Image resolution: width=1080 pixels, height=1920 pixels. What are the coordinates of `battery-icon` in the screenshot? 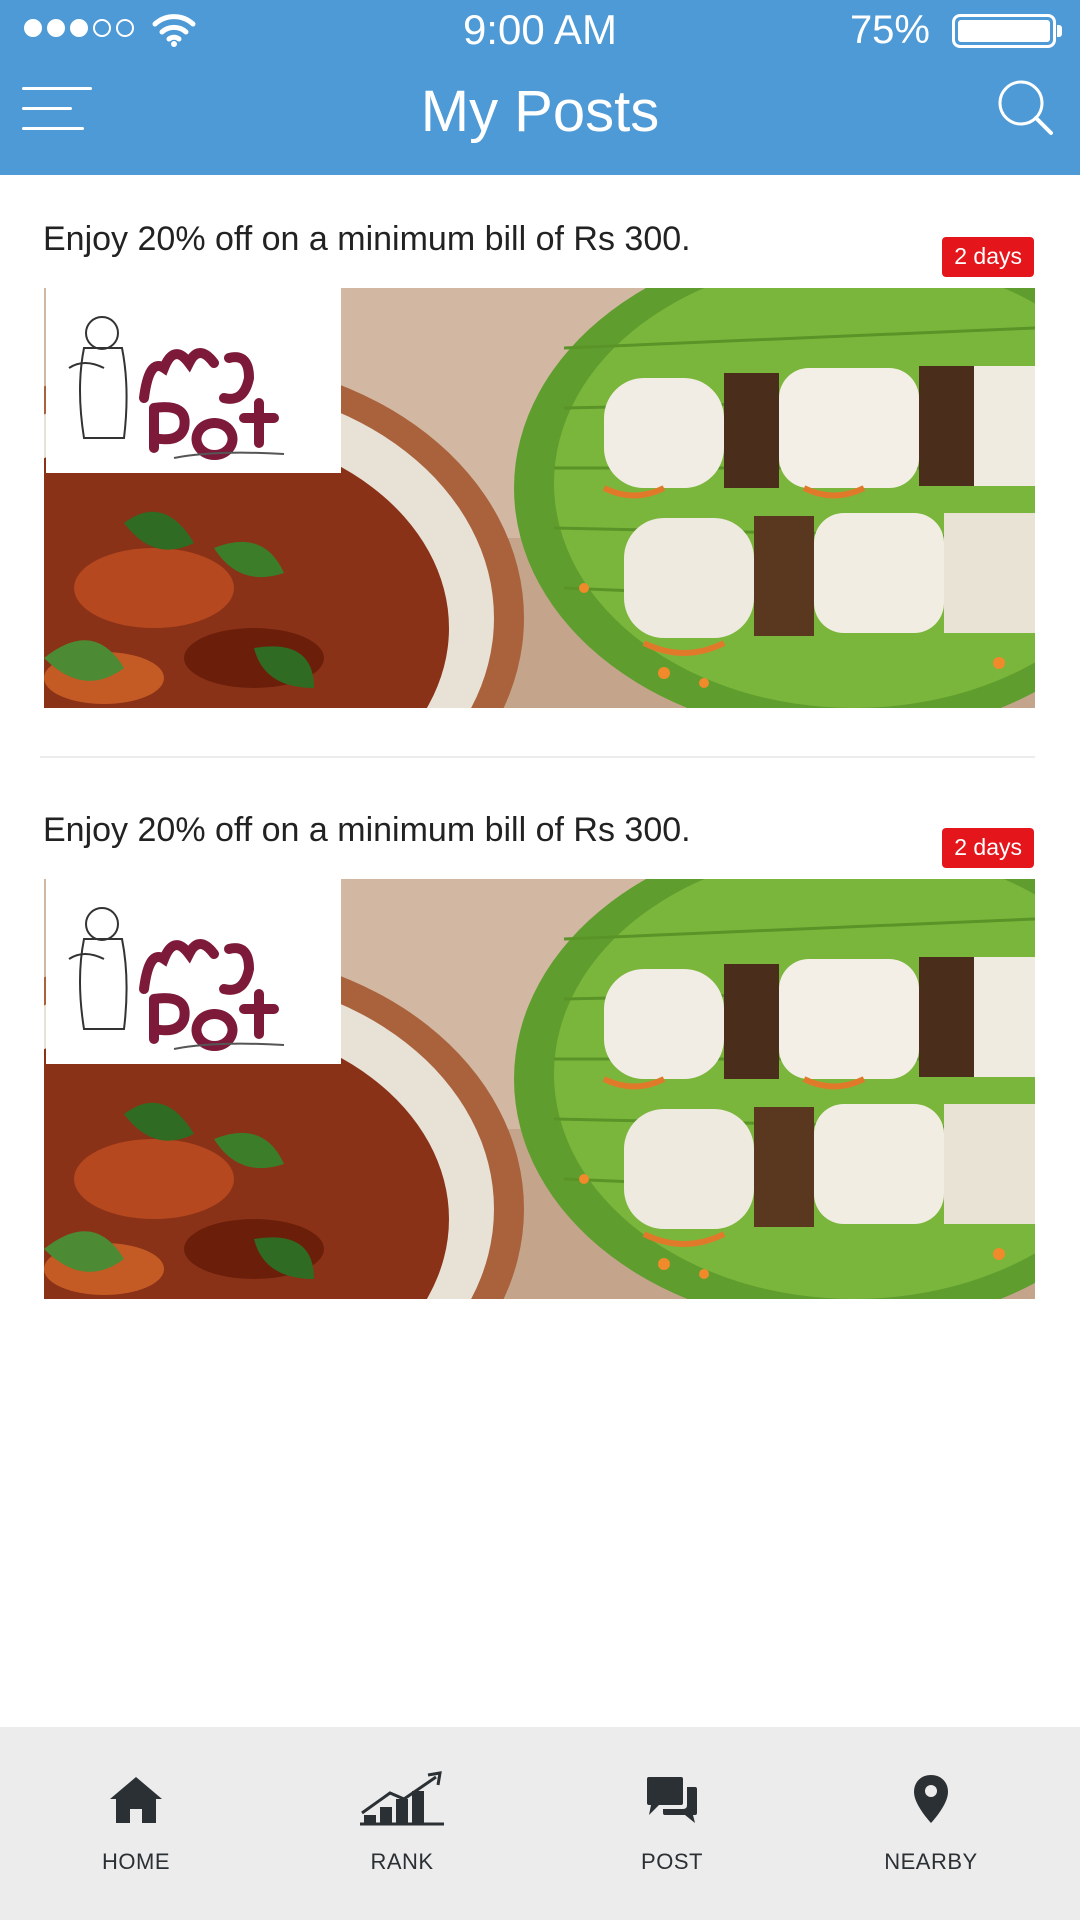 It's located at (1007, 31).